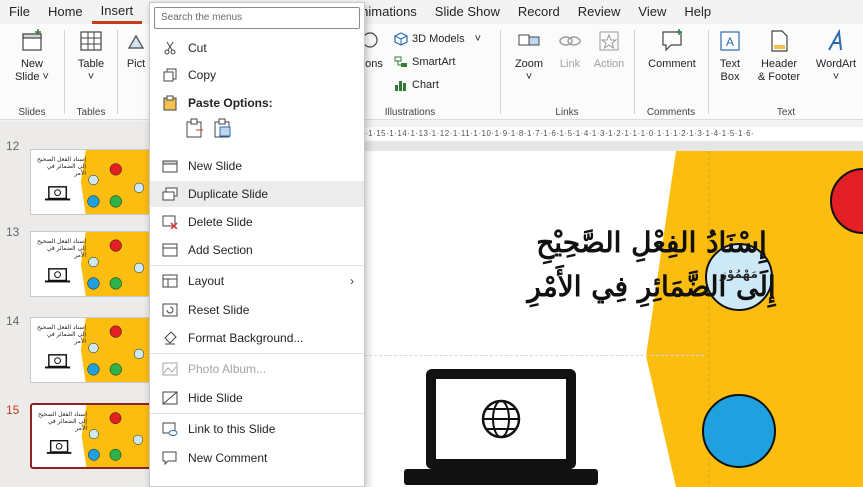 The width and height of the screenshot is (863, 487). What do you see at coordinates (352, 281) in the screenshot?
I see `chevron-right-icon: ›` at bounding box center [352, 281].